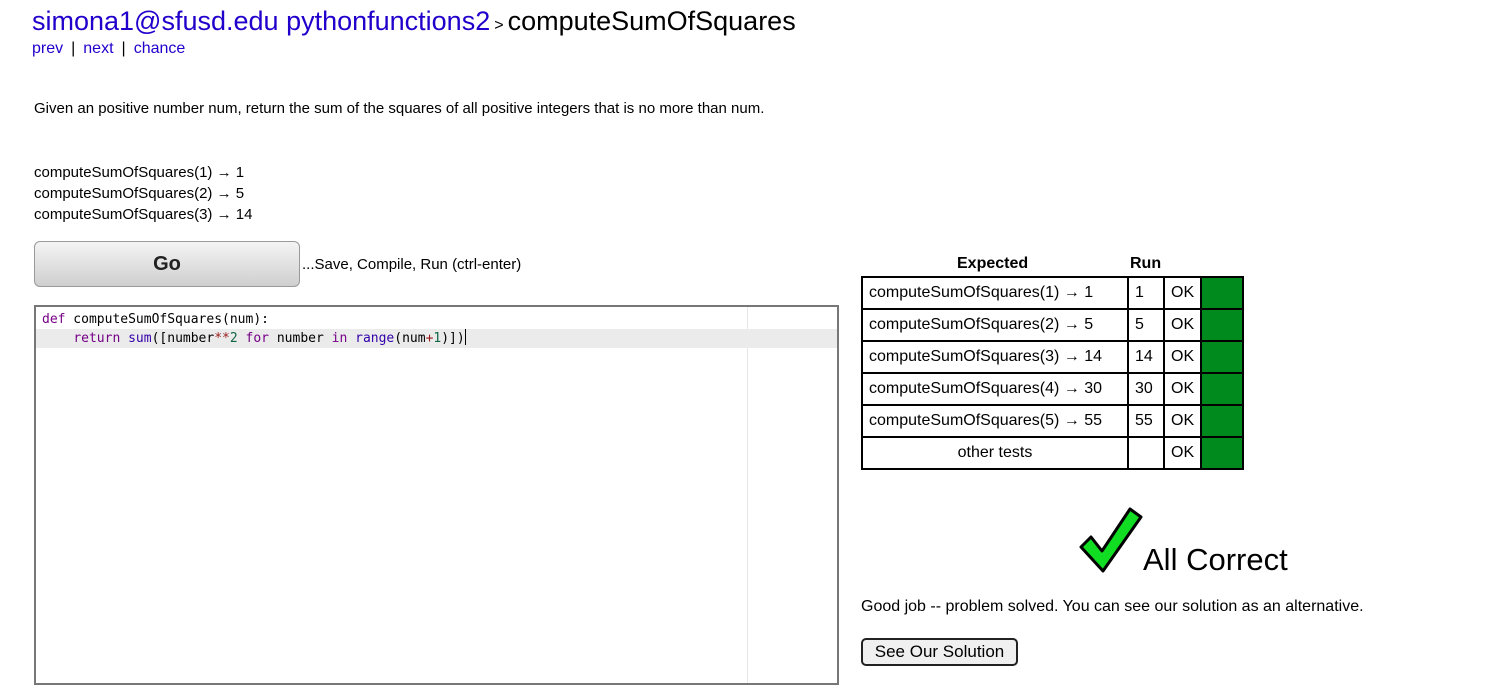 The width and height of the screenshot is (1486, 685). I want to click on run-cell: 55, so click(1146, 421).